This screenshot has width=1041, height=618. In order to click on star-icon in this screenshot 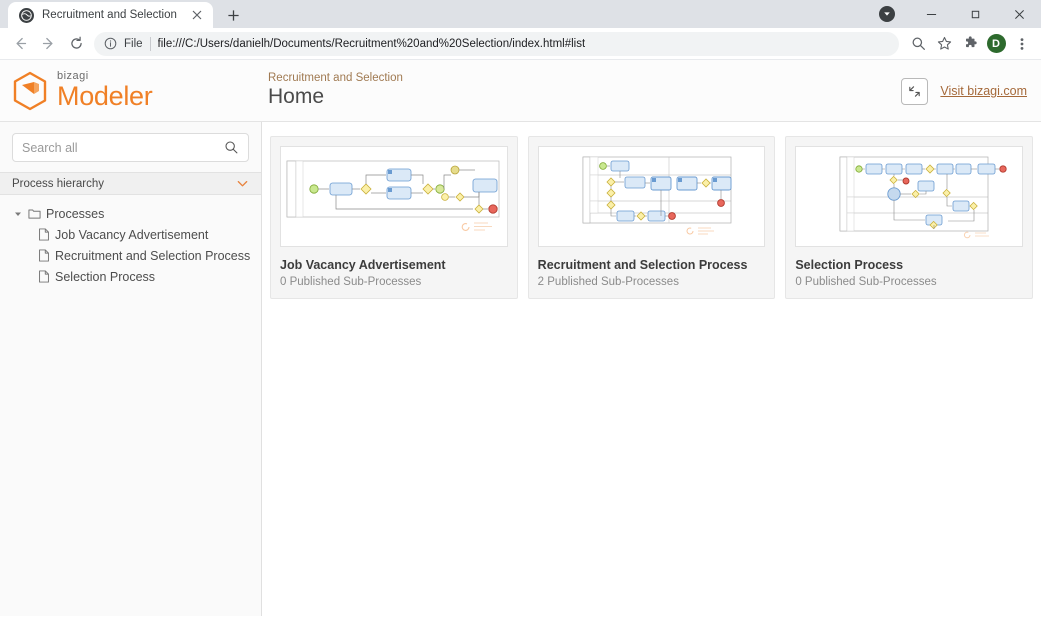, I will do `click(944, 44)`.